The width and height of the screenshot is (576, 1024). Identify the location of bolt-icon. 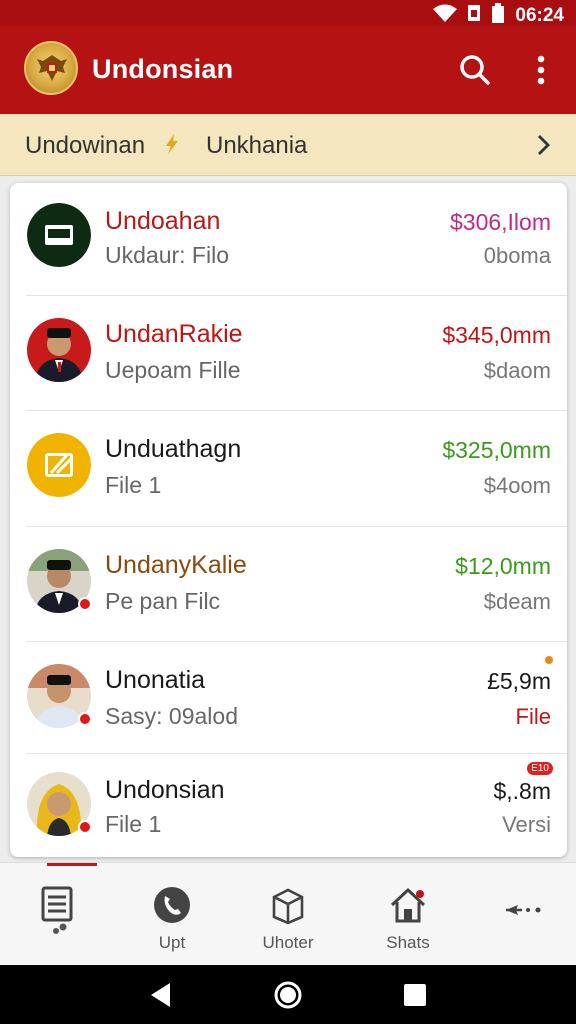
(172, 146).